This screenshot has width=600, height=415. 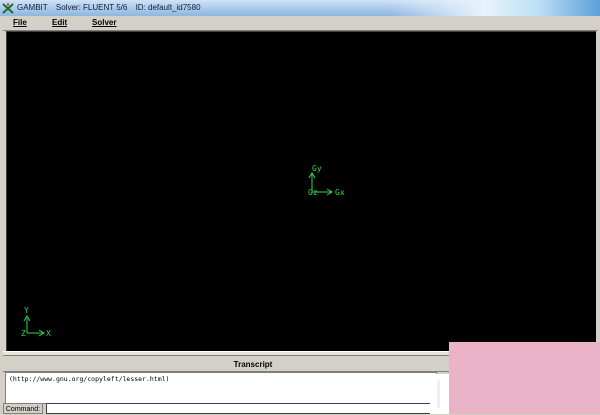 I want to click on gambit-app-icon, so click(x=8, y=8).